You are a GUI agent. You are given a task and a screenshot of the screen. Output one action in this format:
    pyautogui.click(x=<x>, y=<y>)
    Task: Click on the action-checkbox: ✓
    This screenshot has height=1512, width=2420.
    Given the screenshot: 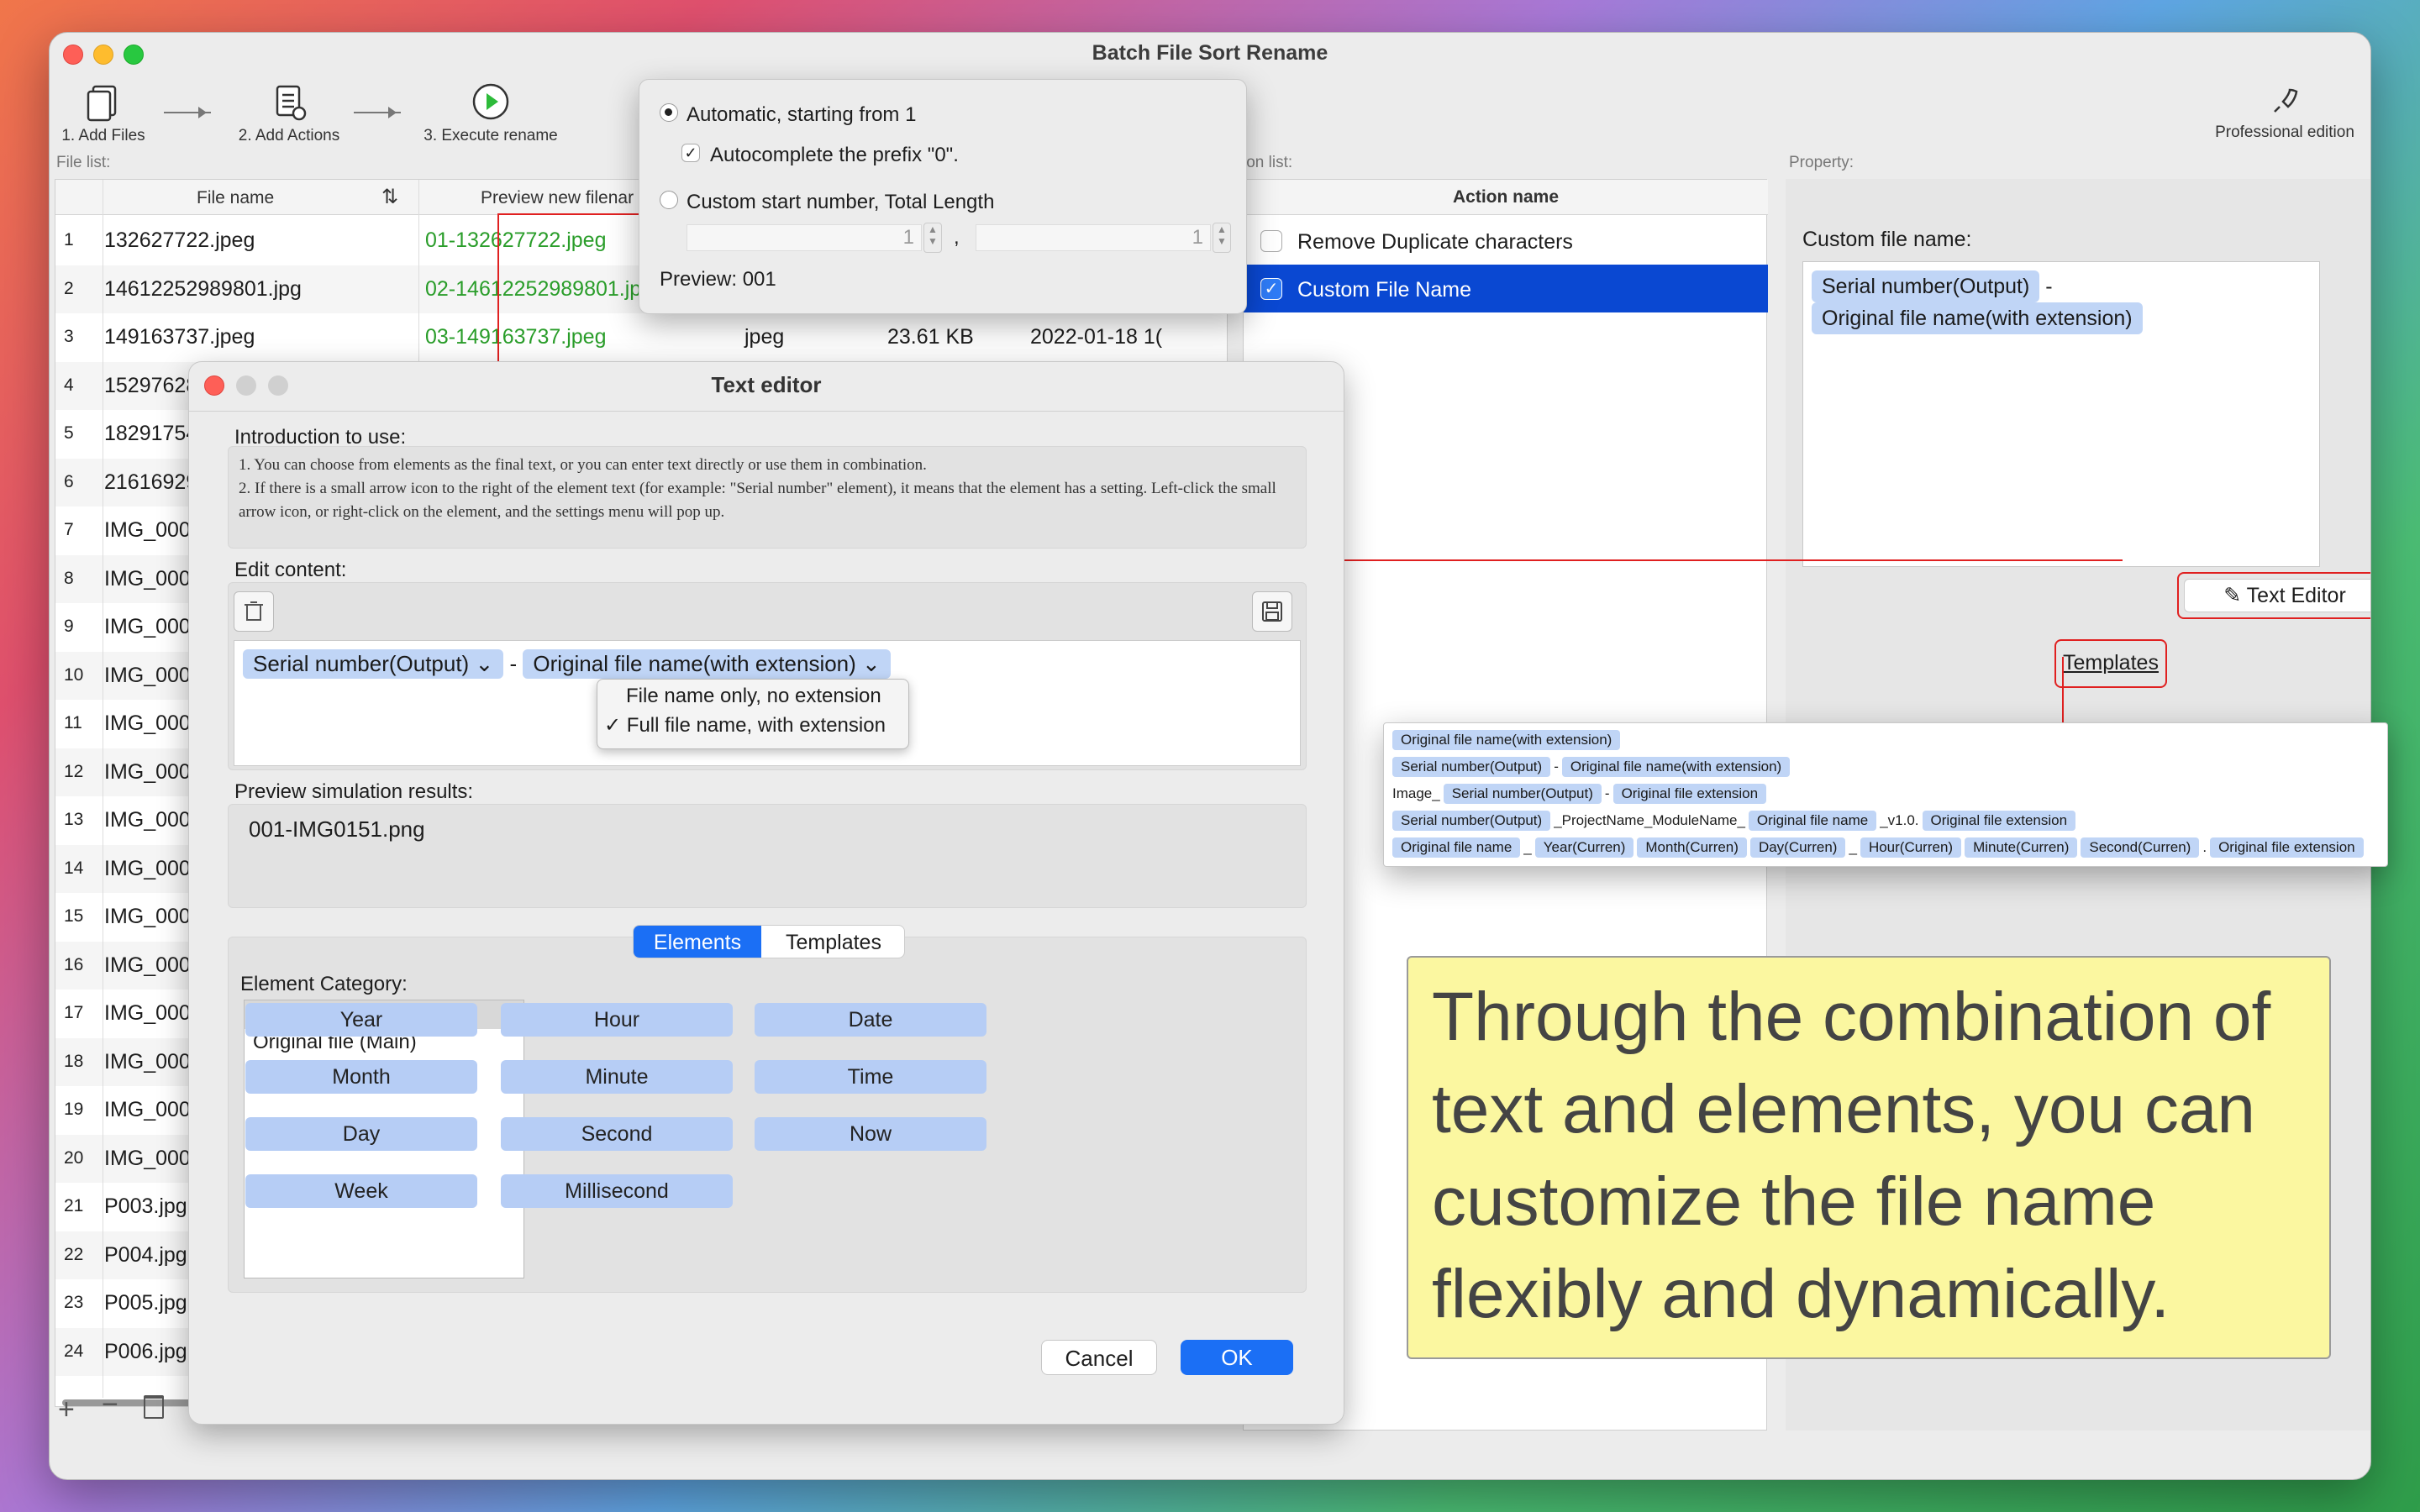 What is the action you would take?
    pyautogui.click(x=1271, y=289)
    